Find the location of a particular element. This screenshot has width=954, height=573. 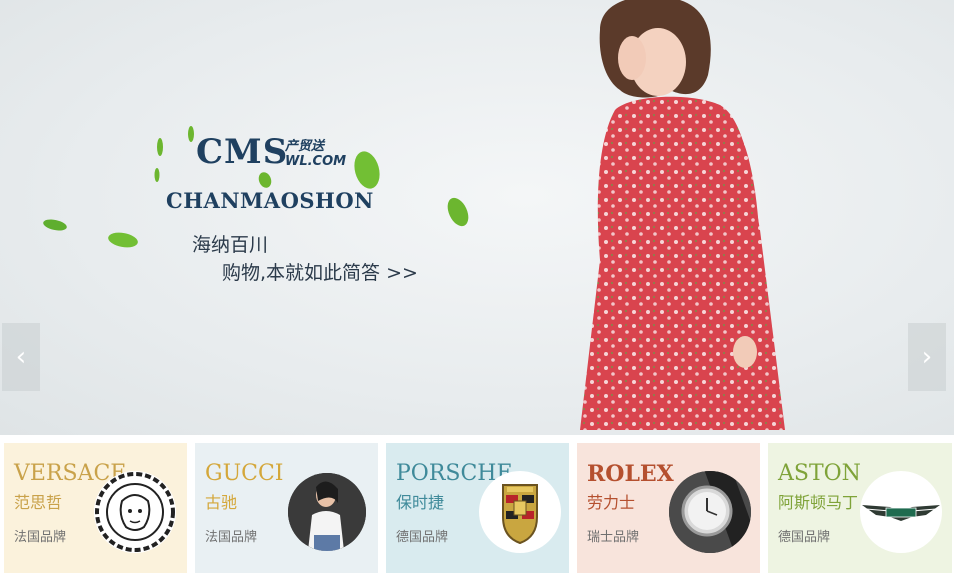

next-slide-button: › is located at coordinates (927, 357).